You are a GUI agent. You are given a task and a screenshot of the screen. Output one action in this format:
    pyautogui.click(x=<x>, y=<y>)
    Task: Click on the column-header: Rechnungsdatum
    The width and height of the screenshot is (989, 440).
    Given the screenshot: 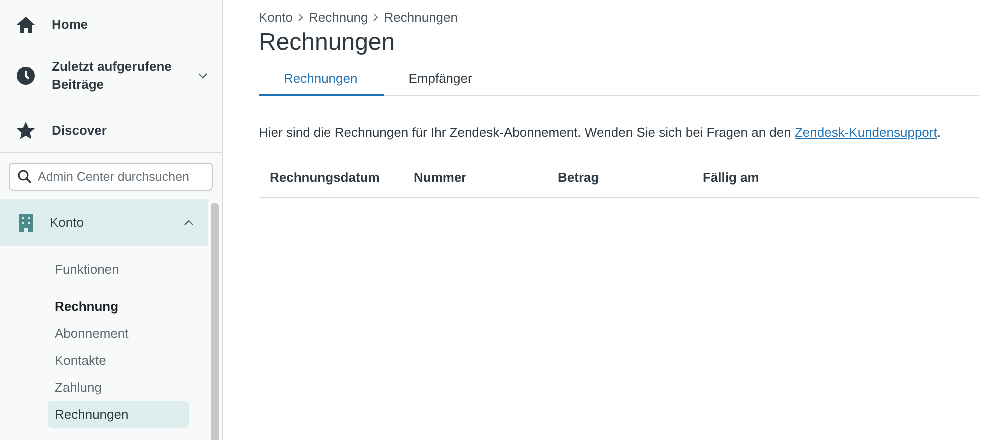 What is the action you would take?
    pyautogui.click(x=325, y=177)
    